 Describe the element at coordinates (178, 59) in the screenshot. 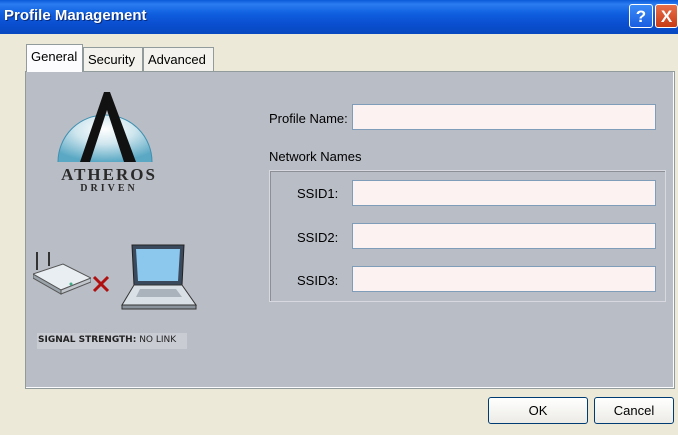

I see `tab-advanced: Advanced` at that location.